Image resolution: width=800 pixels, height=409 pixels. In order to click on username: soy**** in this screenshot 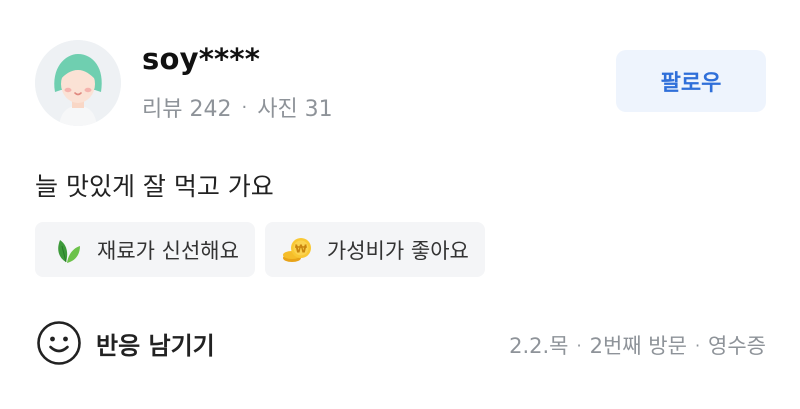, I will do `click(201, 59)`.